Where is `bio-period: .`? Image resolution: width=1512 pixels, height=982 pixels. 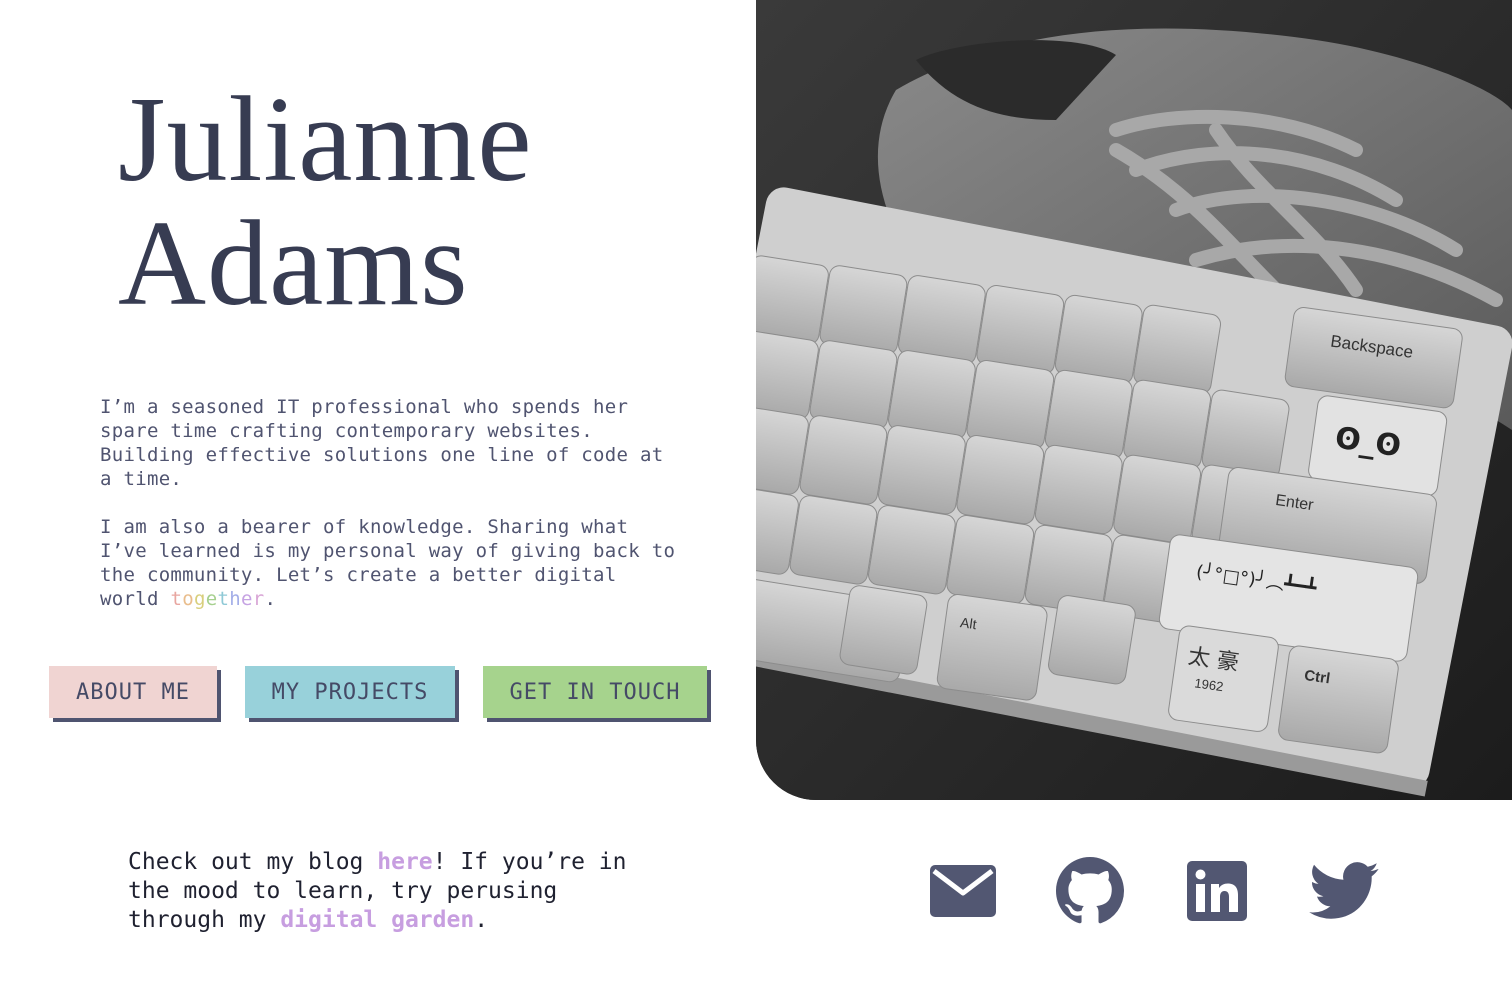
bio-period: . is located at coordinates (270, 599).